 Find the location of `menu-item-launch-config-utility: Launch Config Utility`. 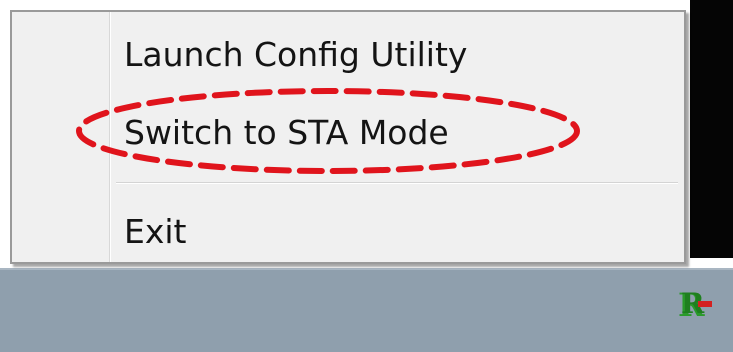

menu-item-launch-config-utility: Launch Config Utility is located at coordinates (295, 54).